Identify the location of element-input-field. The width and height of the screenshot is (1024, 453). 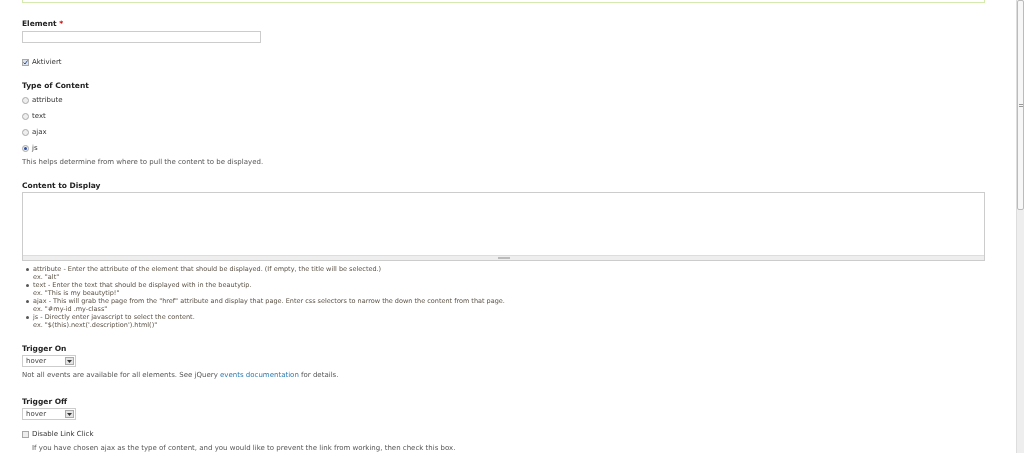
(141, 37).